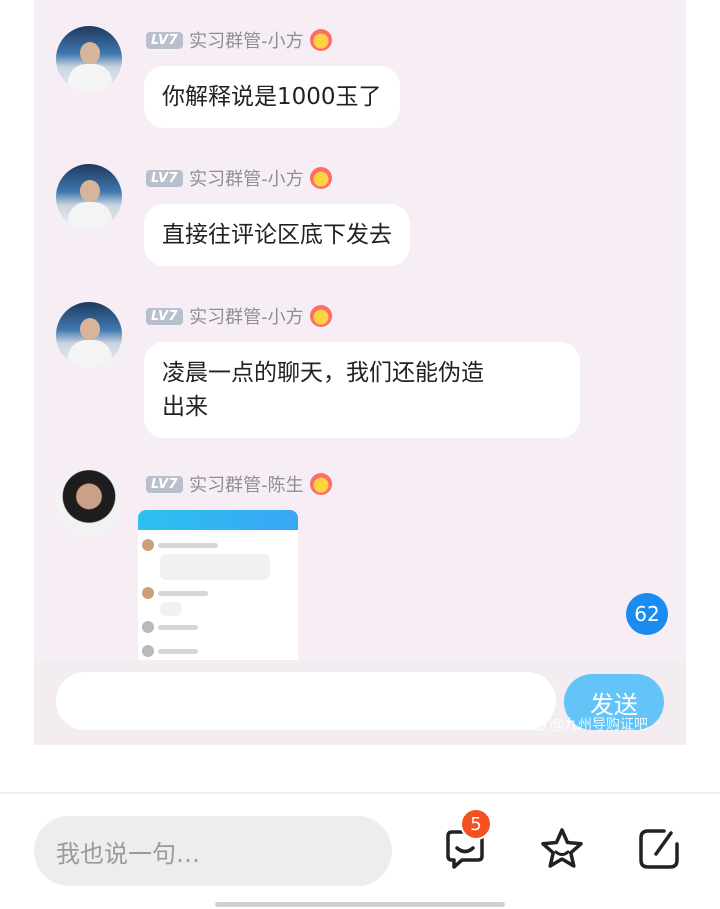  Describe the element at coordinates (277, 235) in the screenshot. I see `message-bubble: 直接往评论区底下发去` at that location.